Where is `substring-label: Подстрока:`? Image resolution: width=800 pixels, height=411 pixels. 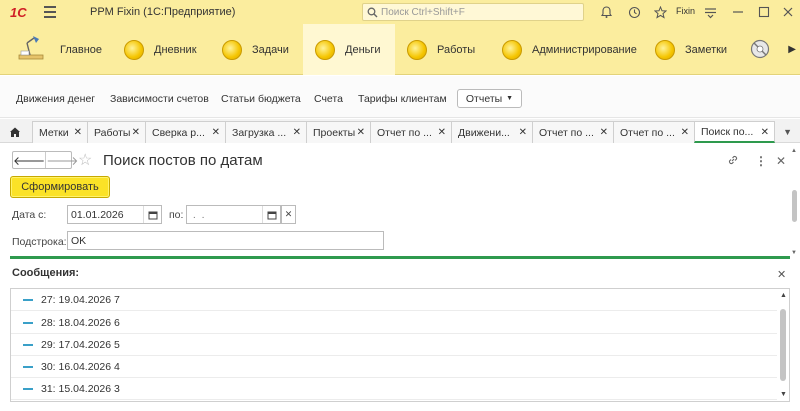
substring-label: Подстрока: is located at coordinates (39, 242).